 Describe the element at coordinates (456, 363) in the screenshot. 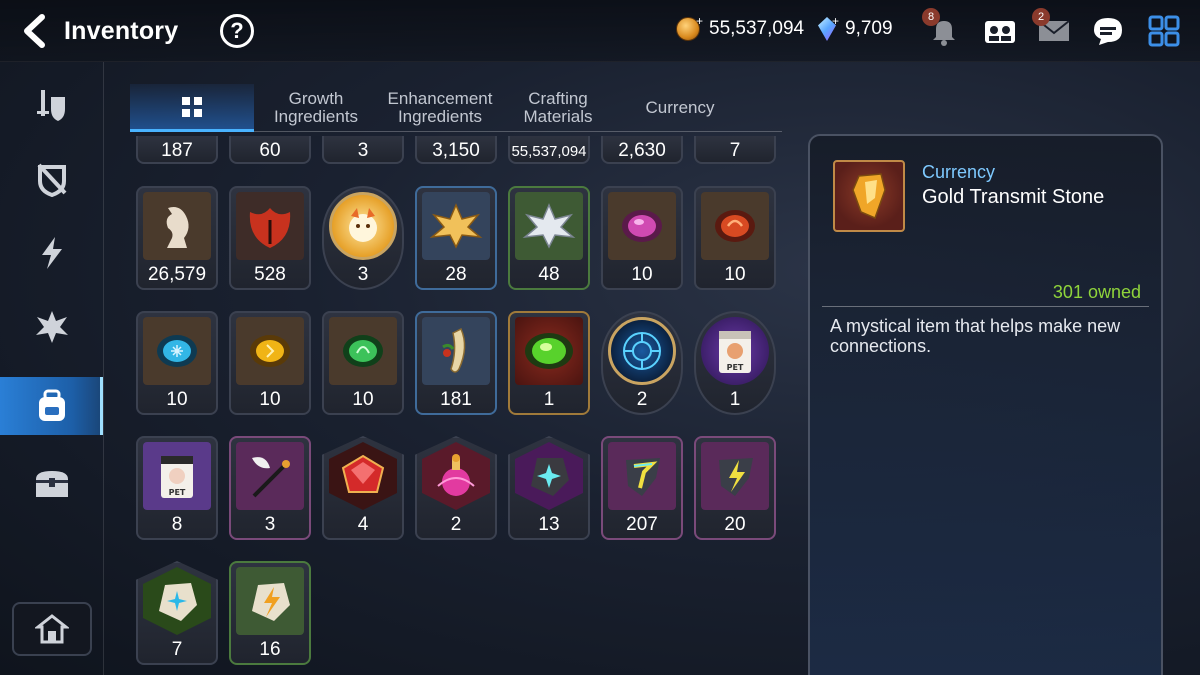

I see `item-slot: 181` at that location.